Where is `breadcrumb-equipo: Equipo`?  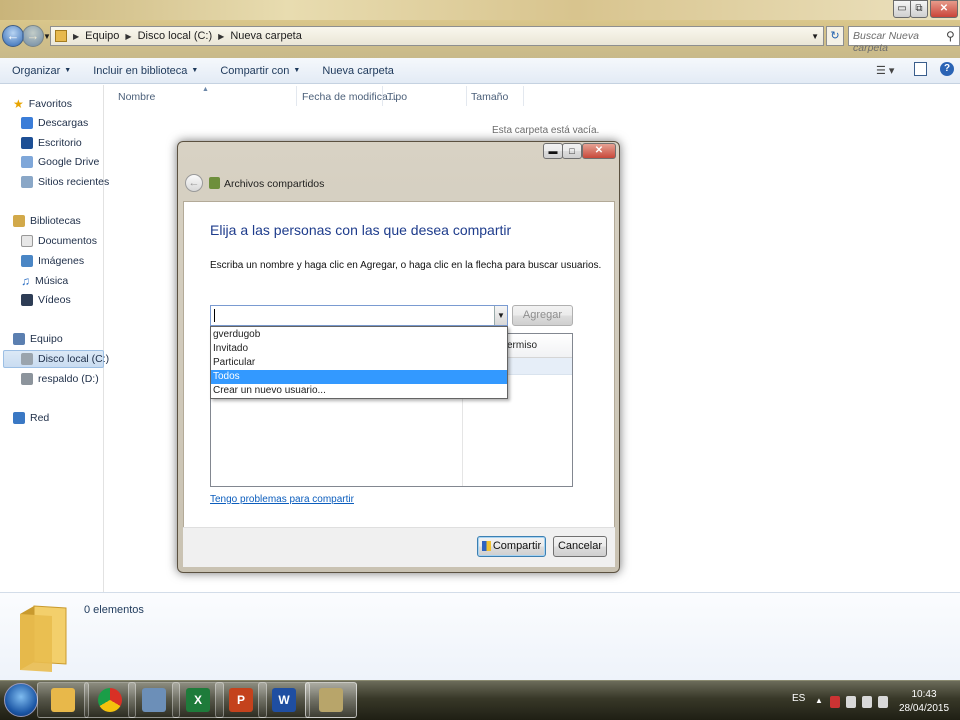
breadcrumb-equipo: Equipo is located at coordinates (102, 36).